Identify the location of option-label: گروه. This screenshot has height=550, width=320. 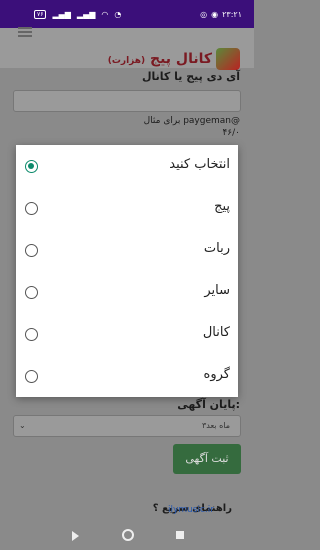
(216, 374).